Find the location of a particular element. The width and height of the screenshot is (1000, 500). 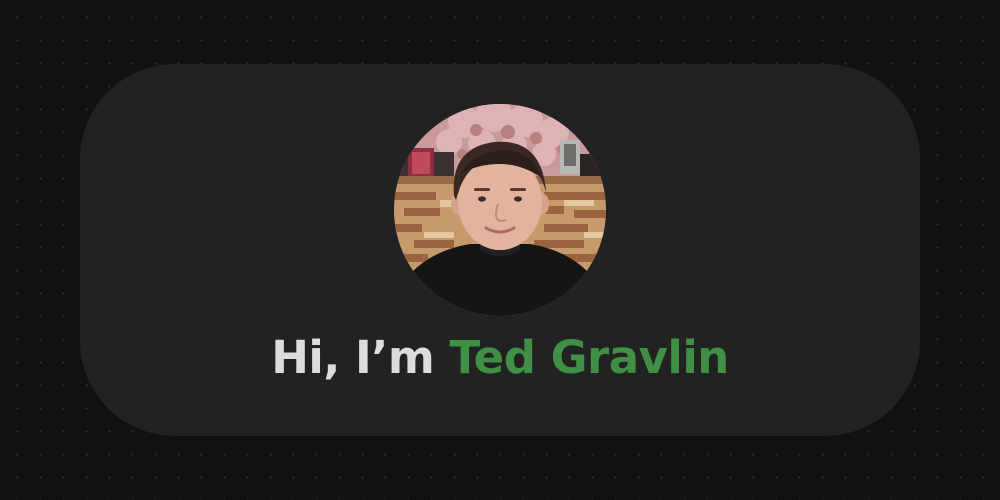

avatar is located at coordinates (500, 210).